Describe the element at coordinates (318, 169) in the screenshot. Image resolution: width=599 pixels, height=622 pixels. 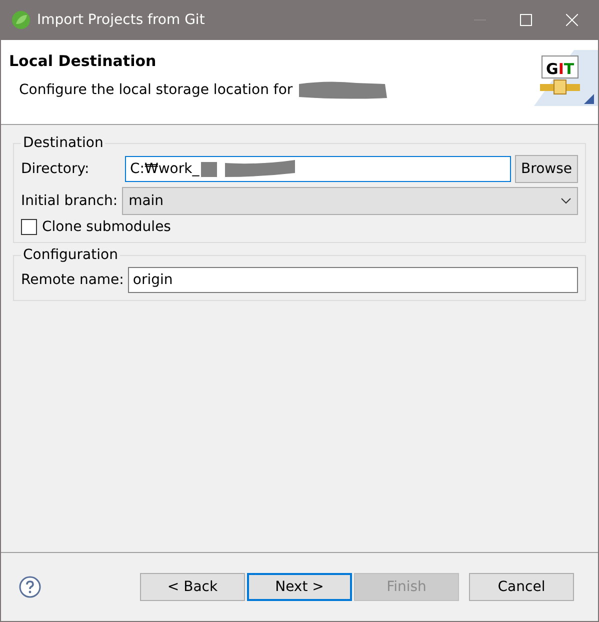
I see `directory-field: C:₩work_` at that location.